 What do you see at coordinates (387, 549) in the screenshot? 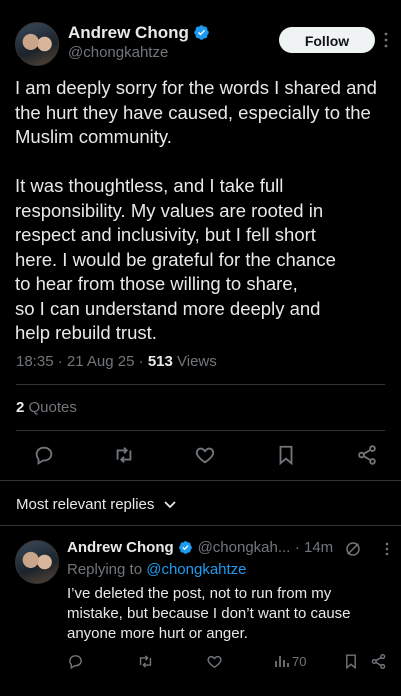
I see `reply-more-icon` at bounding box center [387, 549].